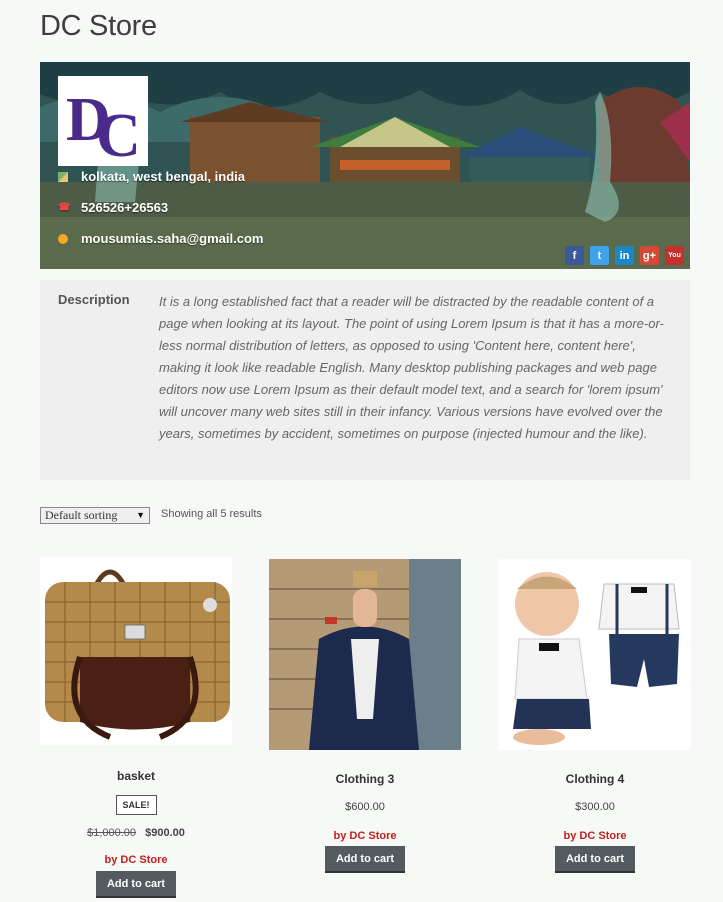 The height and width of the screenshot is (902, 723). Describe the element at coordinates (595, 779) in the screenshot. I see `product-name: Clothing 4` at that location.